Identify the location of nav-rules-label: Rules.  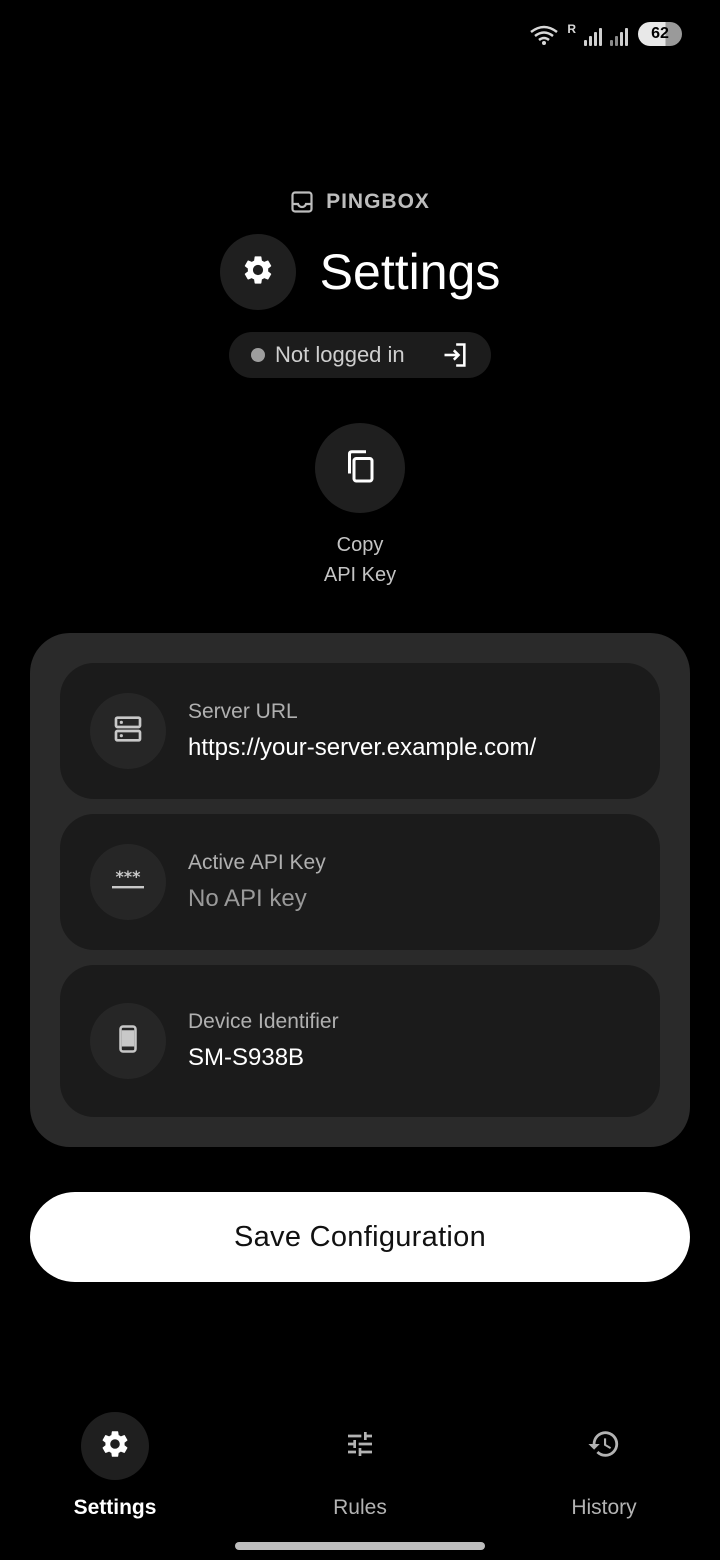
(360, 1507).